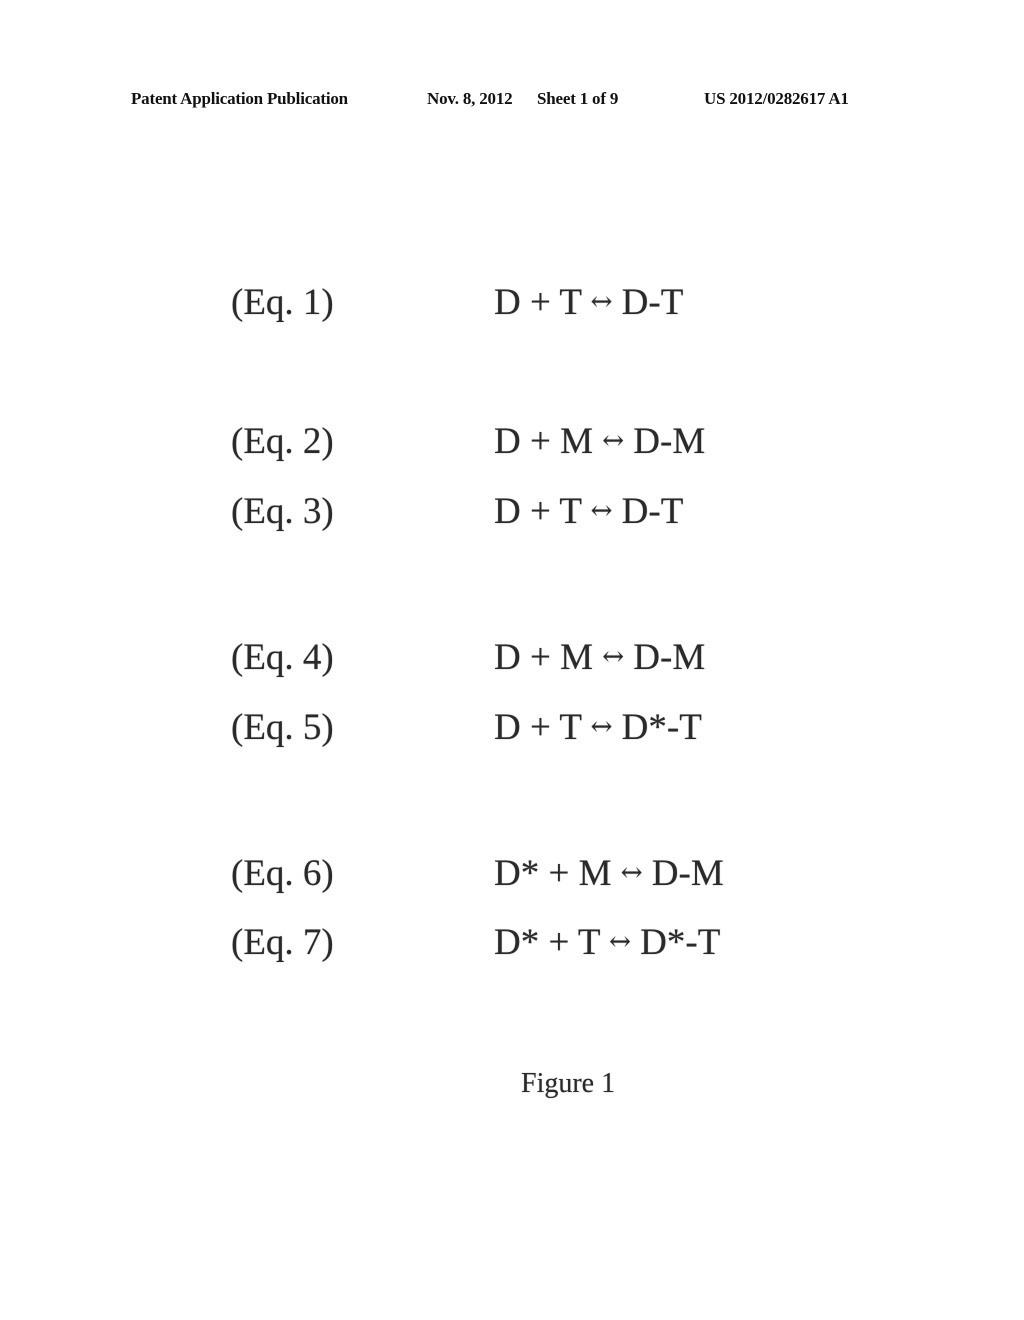  I want to click on equation-lhs: D* + T, so click(547, 942).